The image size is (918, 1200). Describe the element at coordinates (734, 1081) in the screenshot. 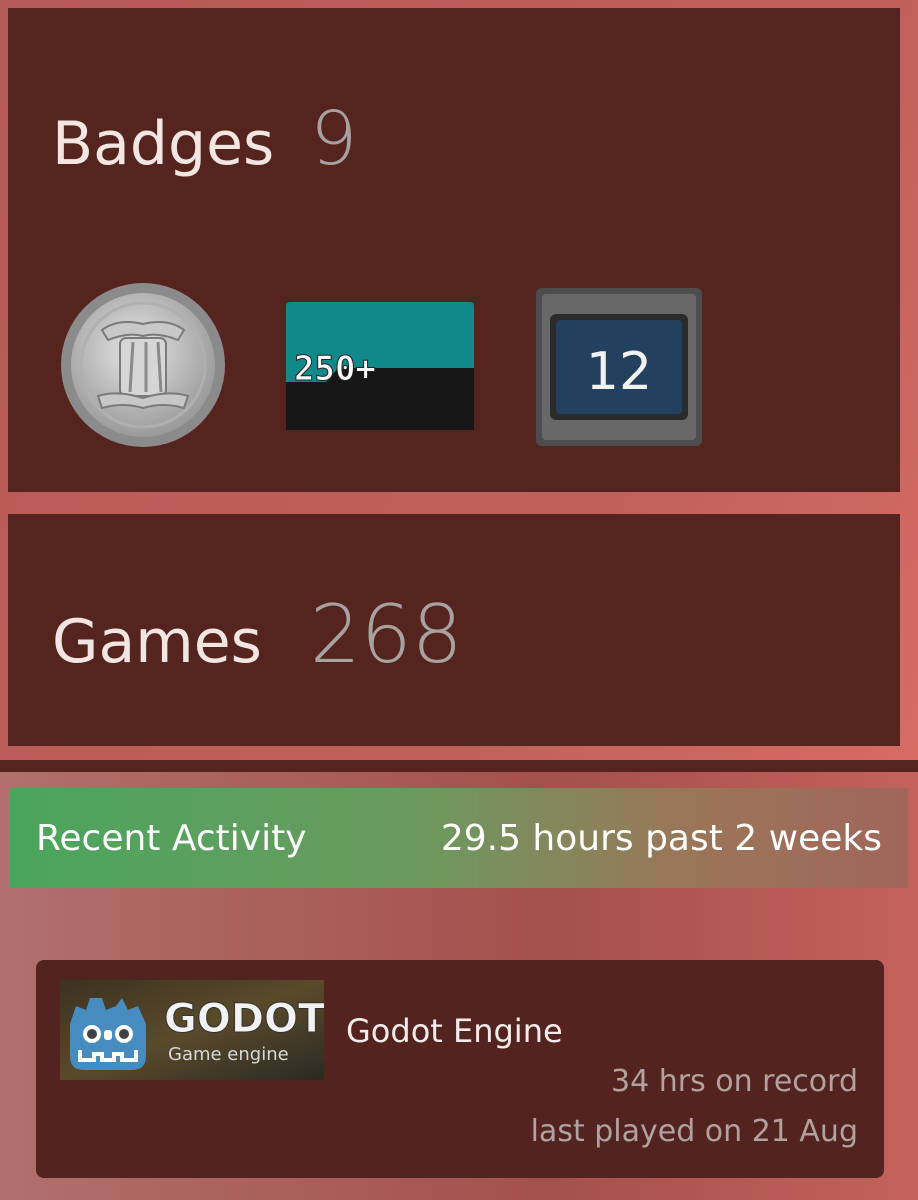

I see `game-hours-on-record: 34 hrs on record` at that location.